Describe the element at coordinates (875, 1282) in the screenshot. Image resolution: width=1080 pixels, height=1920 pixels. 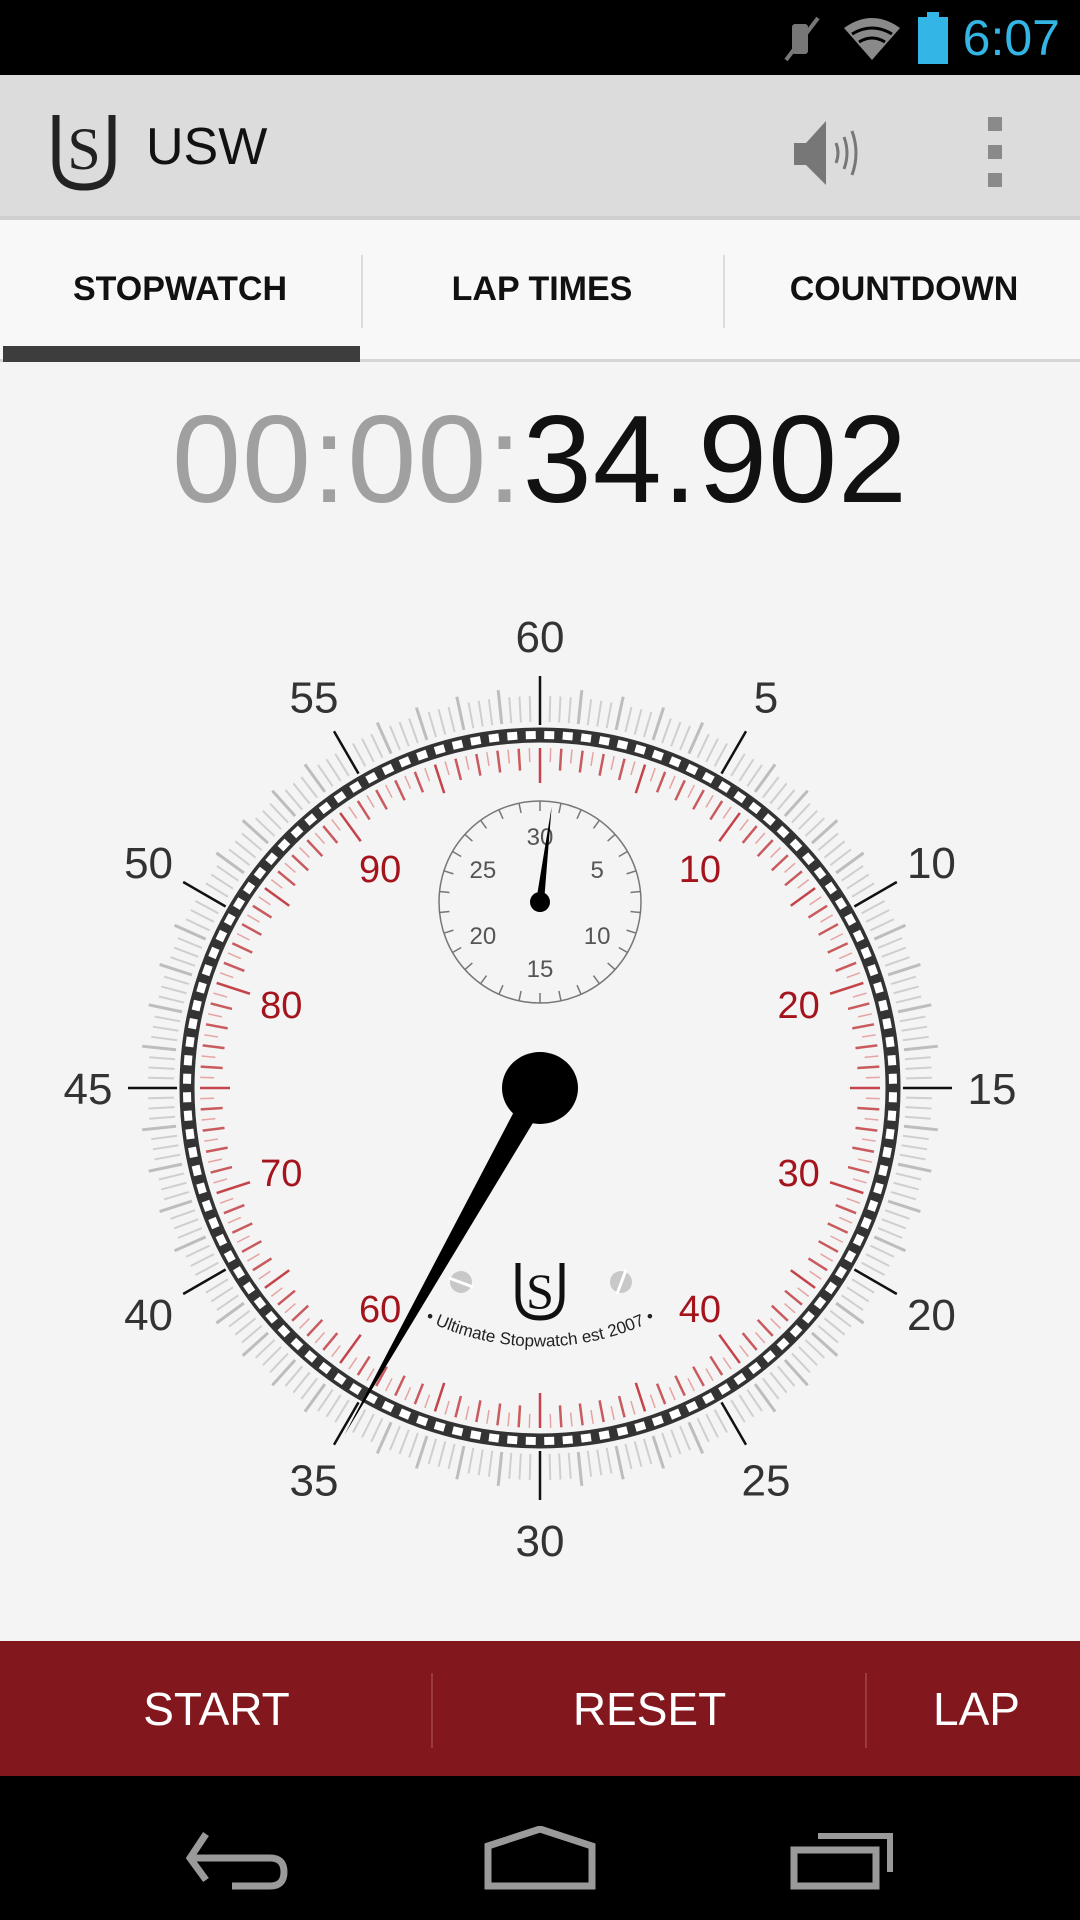
I see `major-tick` at that location.